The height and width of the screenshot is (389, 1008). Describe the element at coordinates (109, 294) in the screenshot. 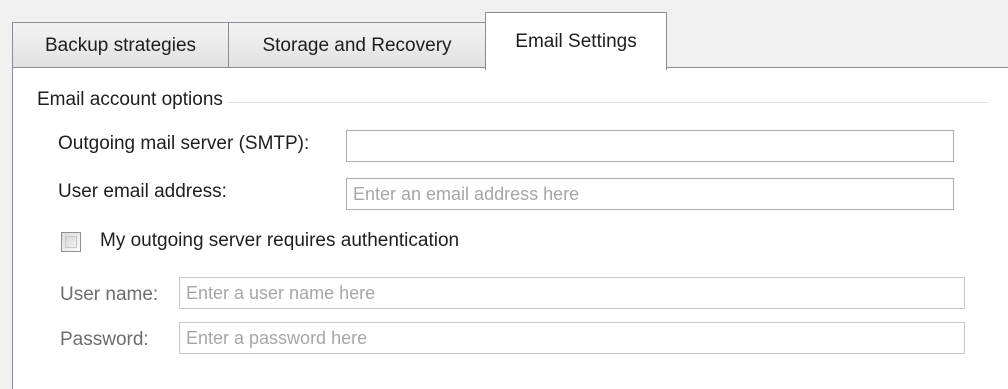

I see `username-label: User name:` at that location.